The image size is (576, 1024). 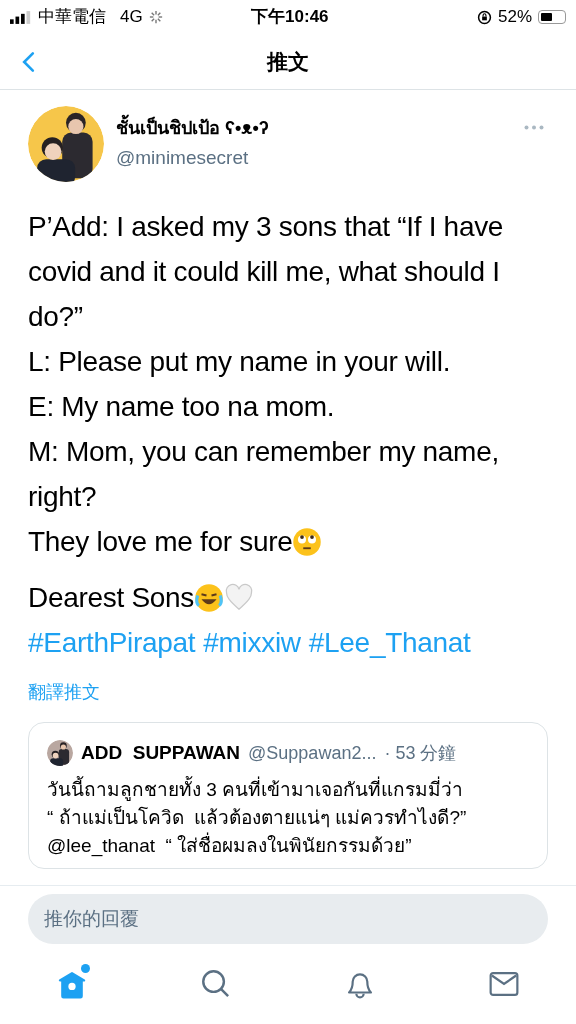 What do you see at coordinates (420, 753) in the screenshot?
I see `quoted-time: · 53 分鐘` at bounding box center [420, 753].